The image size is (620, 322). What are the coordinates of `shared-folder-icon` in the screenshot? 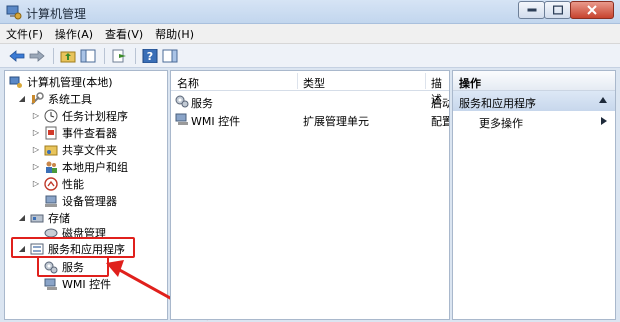 It's located at (51, 150).